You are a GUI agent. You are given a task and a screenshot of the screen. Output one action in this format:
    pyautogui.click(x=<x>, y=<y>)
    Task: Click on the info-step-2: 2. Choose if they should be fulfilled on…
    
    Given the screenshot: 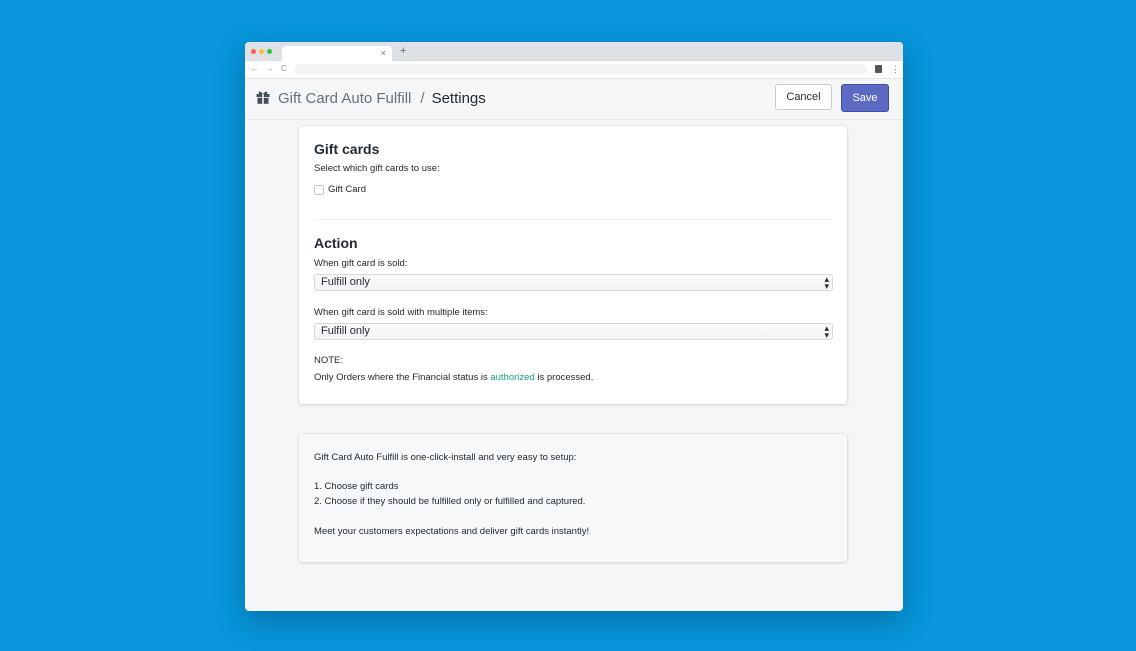 What is the action you would take?
    pyautogui.click(x=450, y=501)
    